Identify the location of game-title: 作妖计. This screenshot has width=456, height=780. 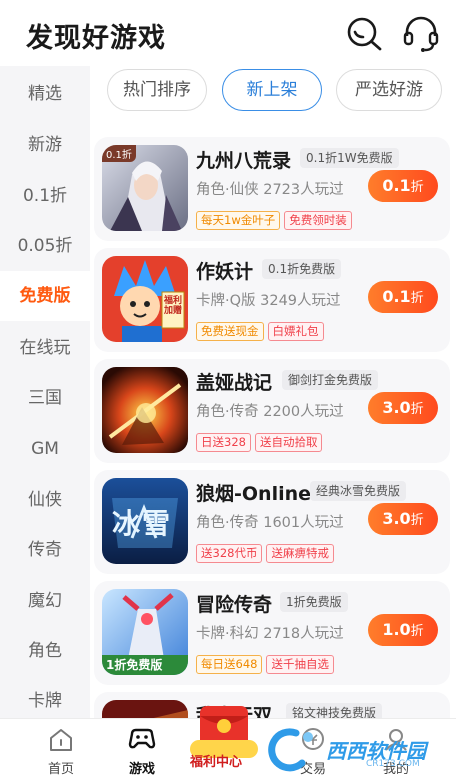
(225, 272).